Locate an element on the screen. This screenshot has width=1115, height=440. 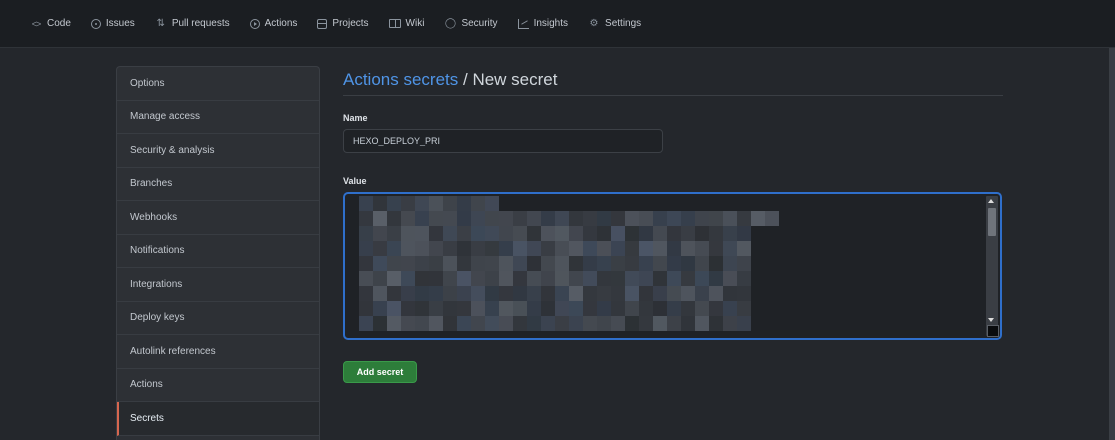
menu-item-autolink-references: Autolink references is located at coordinates (218, 352).